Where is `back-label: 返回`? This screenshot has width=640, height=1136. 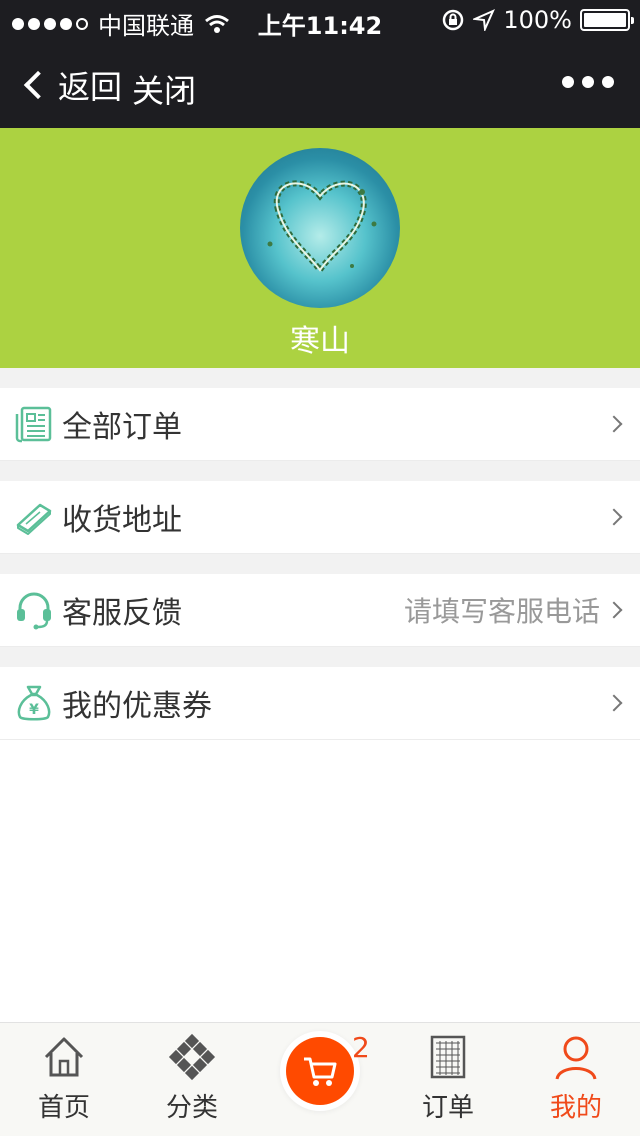 back-label: 返回 is located at coordinates (90, 87).